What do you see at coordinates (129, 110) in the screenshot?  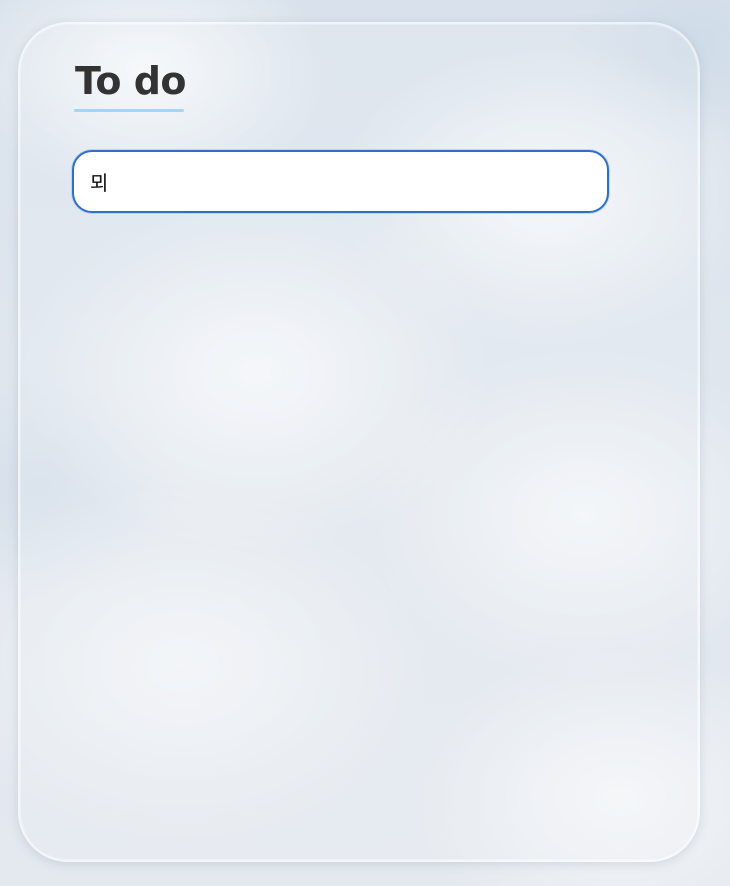 I see `title-underline` at bounding box center [129, 110].